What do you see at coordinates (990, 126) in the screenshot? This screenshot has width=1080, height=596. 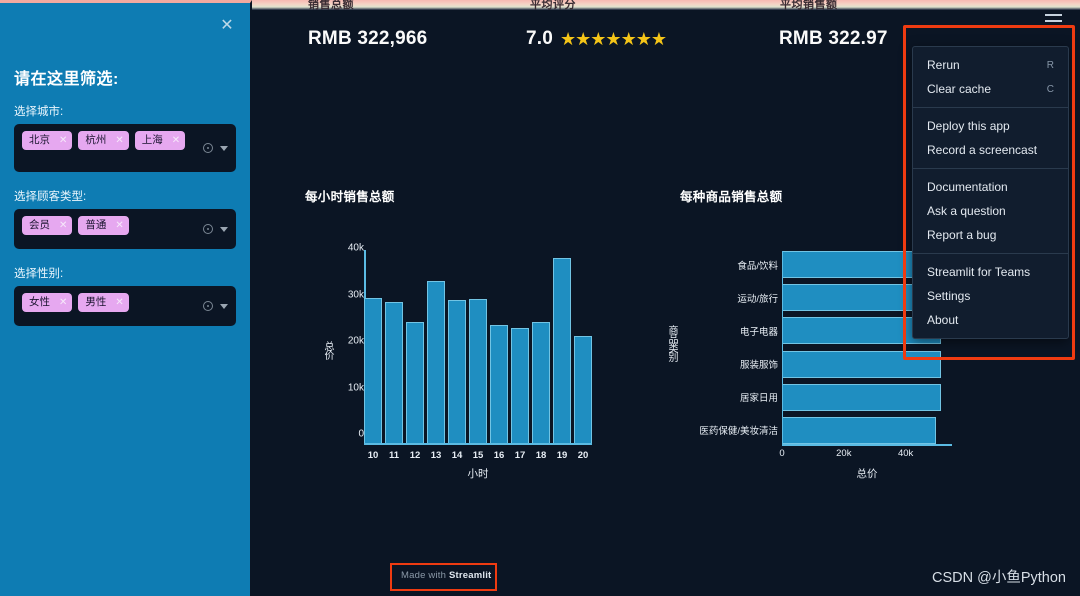 I see `menu-item-deploy-this-app: Deploy this app` at bounding box center [990, 126].